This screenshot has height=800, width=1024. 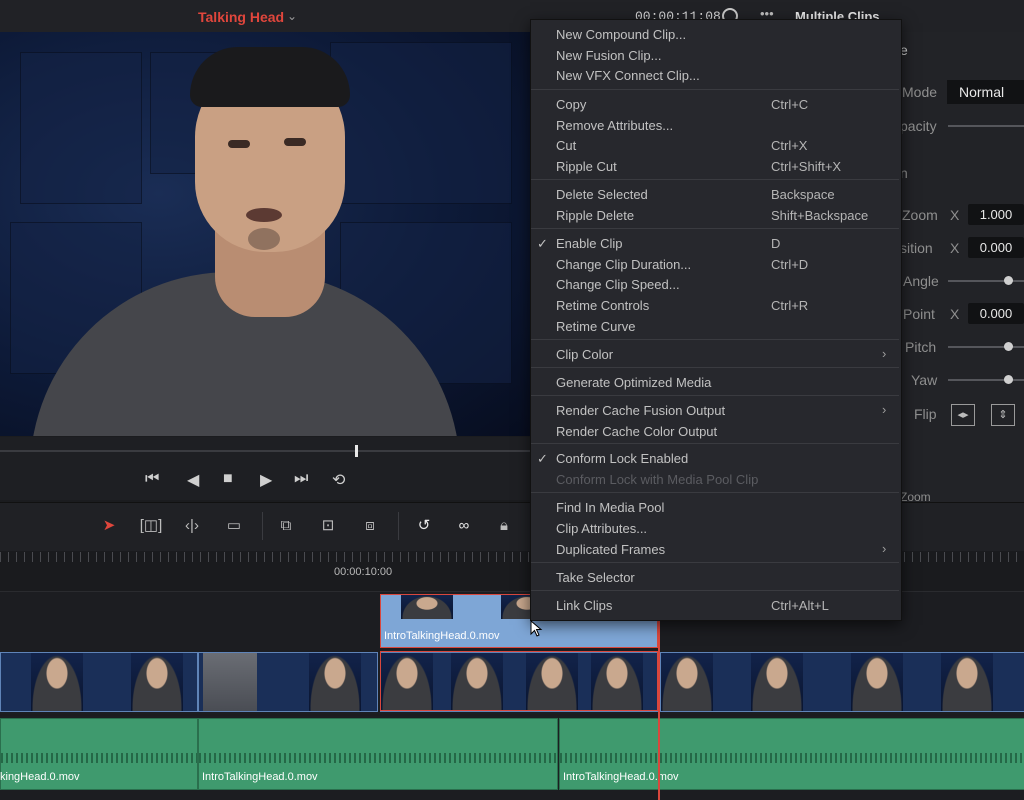 What do you see at coordinates (464, 526) in the screenshot?
I see `linked-selection-icon: ∞` at bounding box center [464, 526].